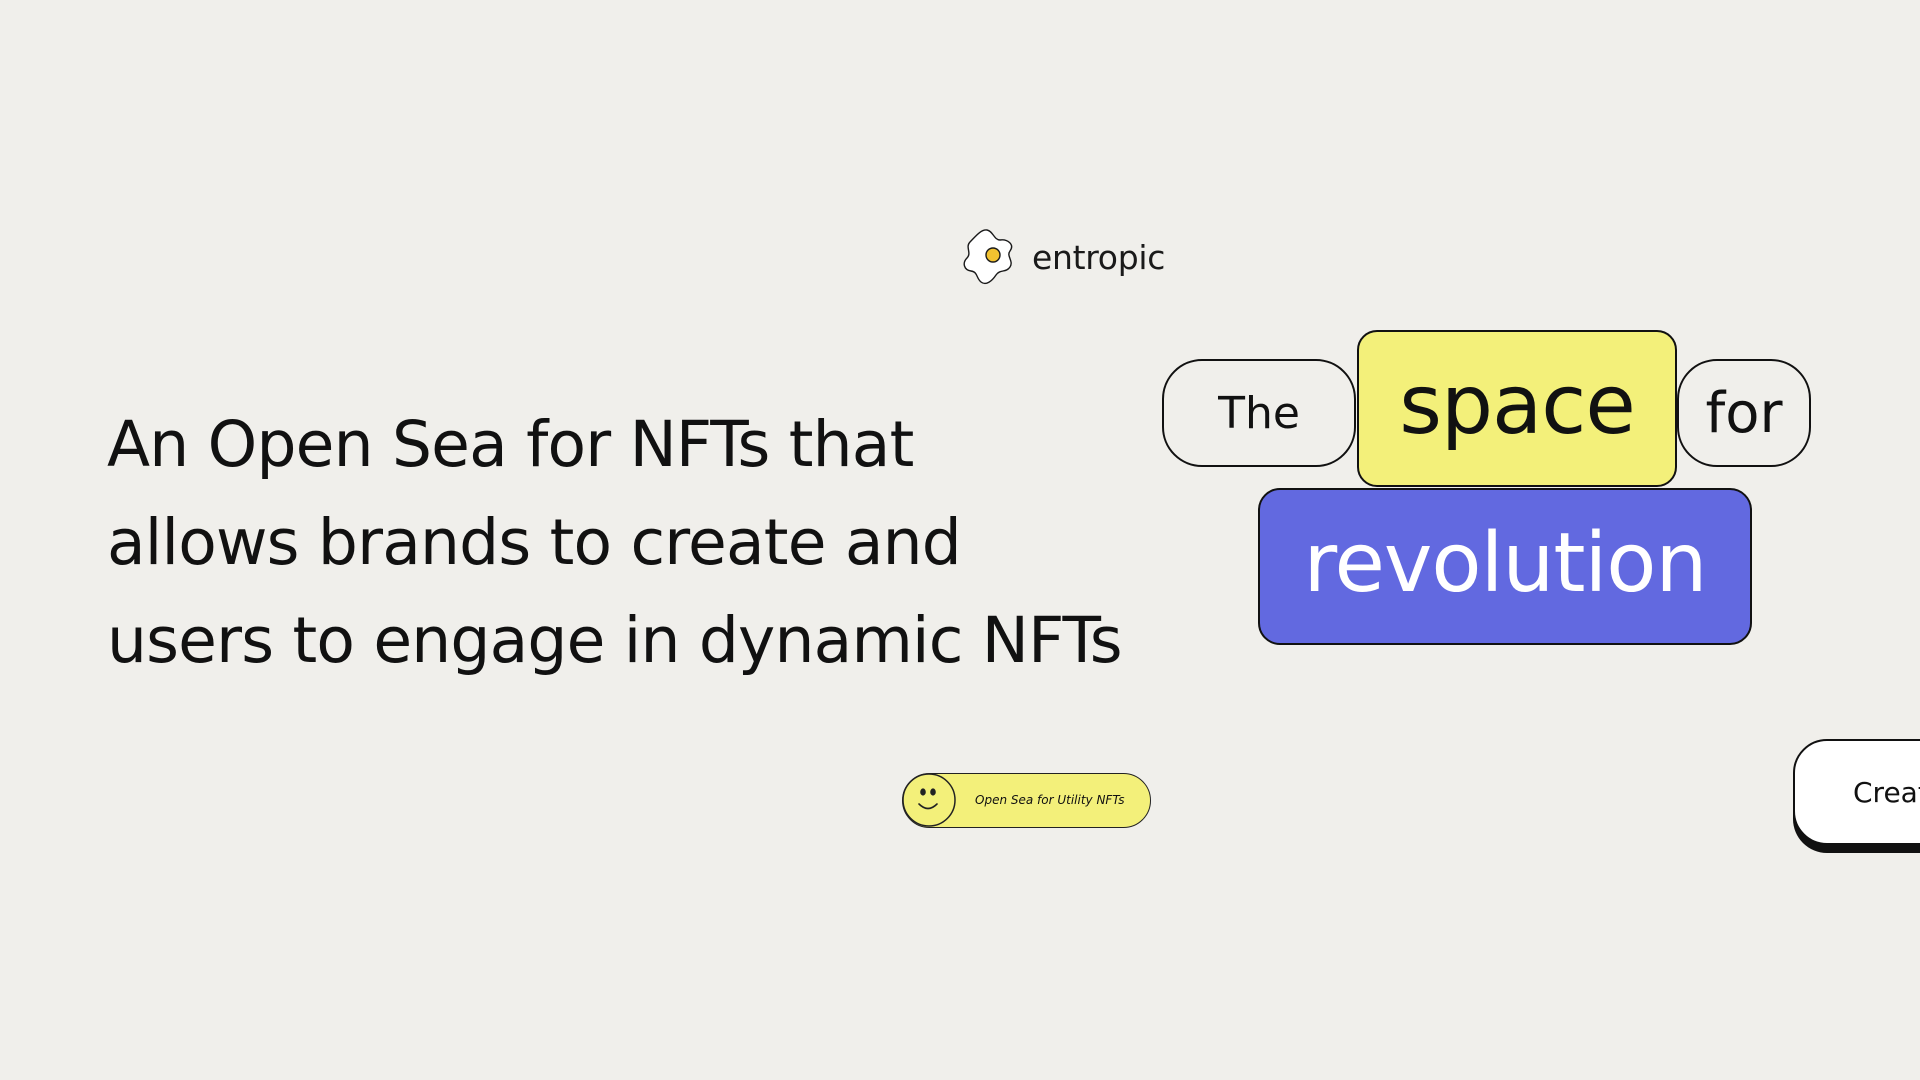  I want to click on tagline-word-for: for, so click(1744, 413).